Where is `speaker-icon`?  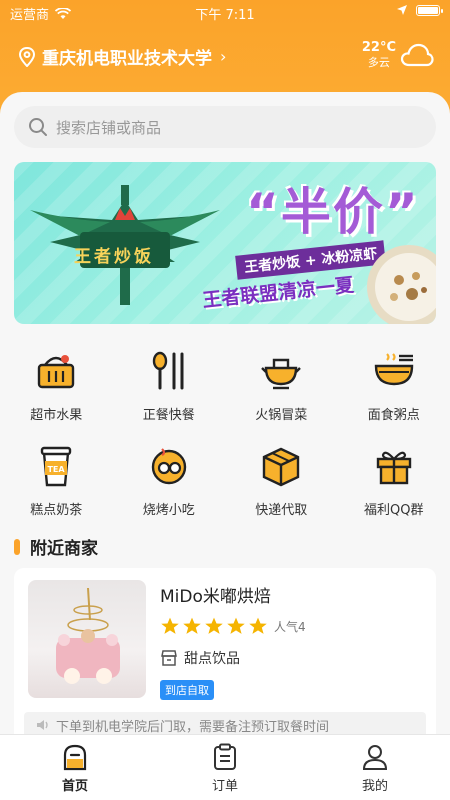 speaker-icon is located at coordinates (42, 725).